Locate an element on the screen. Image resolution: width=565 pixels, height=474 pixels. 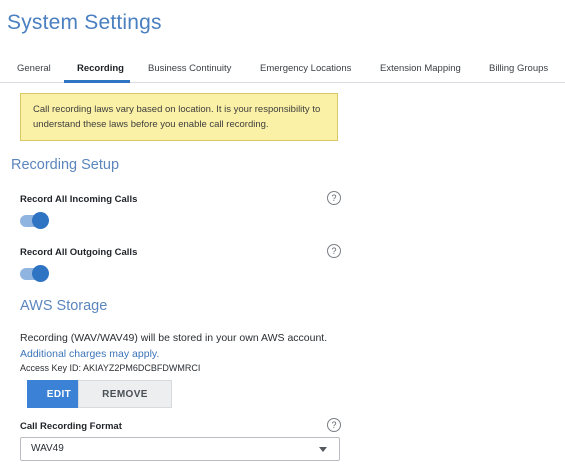
access-key-id: Access Key ID: AKIAYZ2PM6DCBFDWMRCI is located at coordinates (110, 368).